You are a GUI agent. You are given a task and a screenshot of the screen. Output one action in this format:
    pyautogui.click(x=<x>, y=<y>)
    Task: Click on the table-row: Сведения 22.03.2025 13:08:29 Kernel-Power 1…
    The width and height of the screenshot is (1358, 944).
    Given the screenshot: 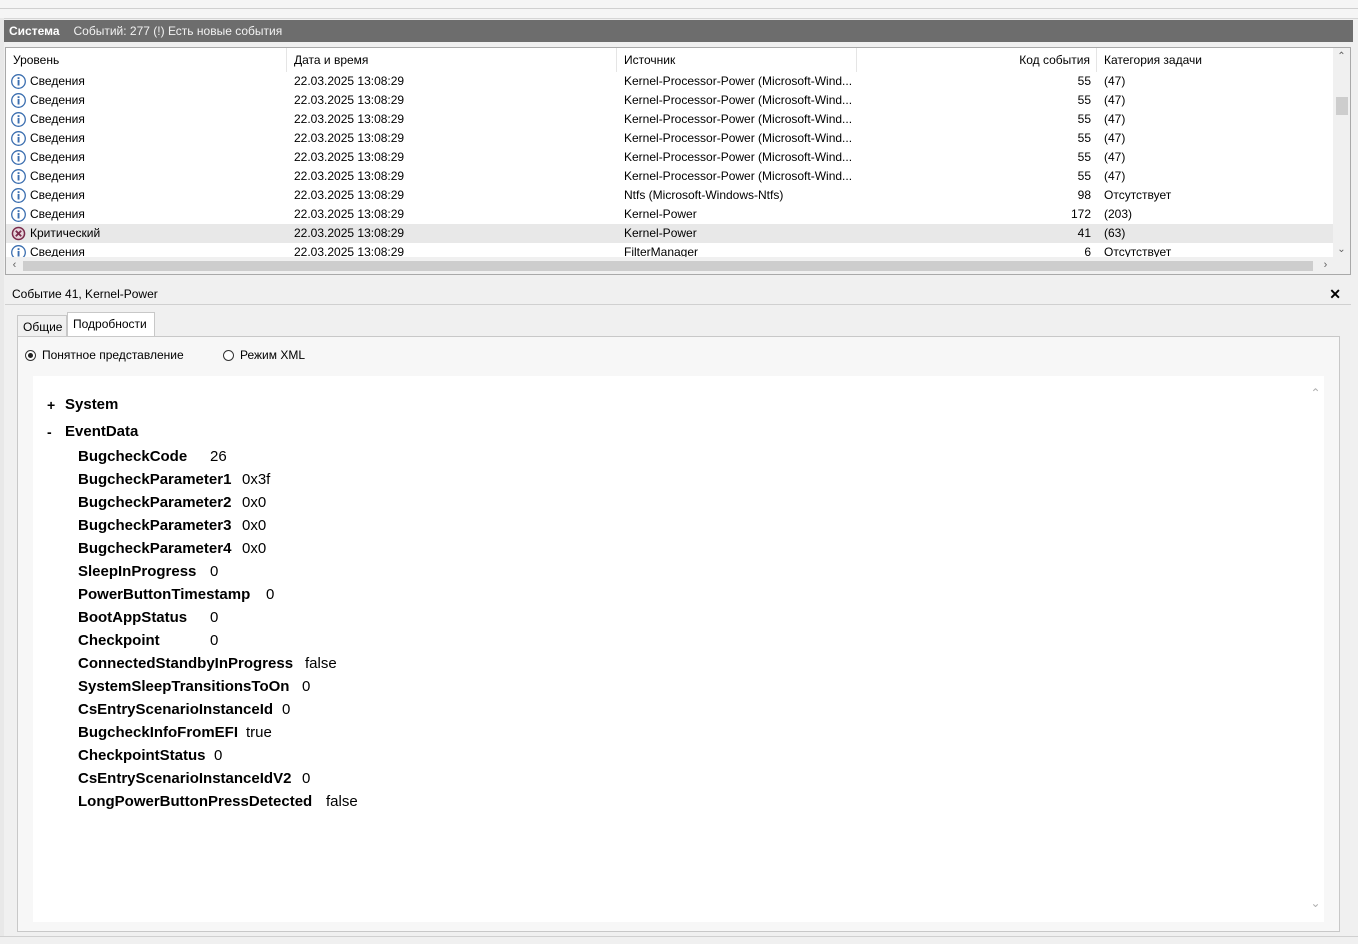 What is the action you would take?
    pyautogui.click(x=670, y=214)
    